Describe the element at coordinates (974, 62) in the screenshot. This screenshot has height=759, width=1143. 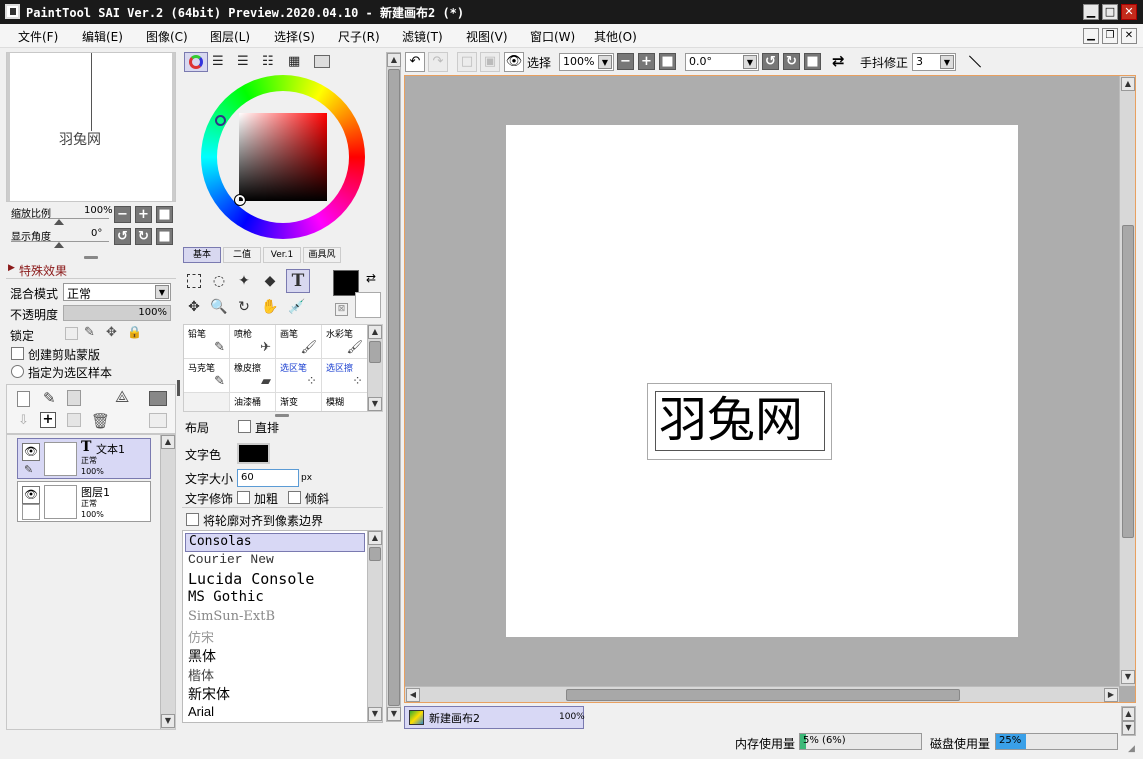
I see `straight-line-icon` at that location.